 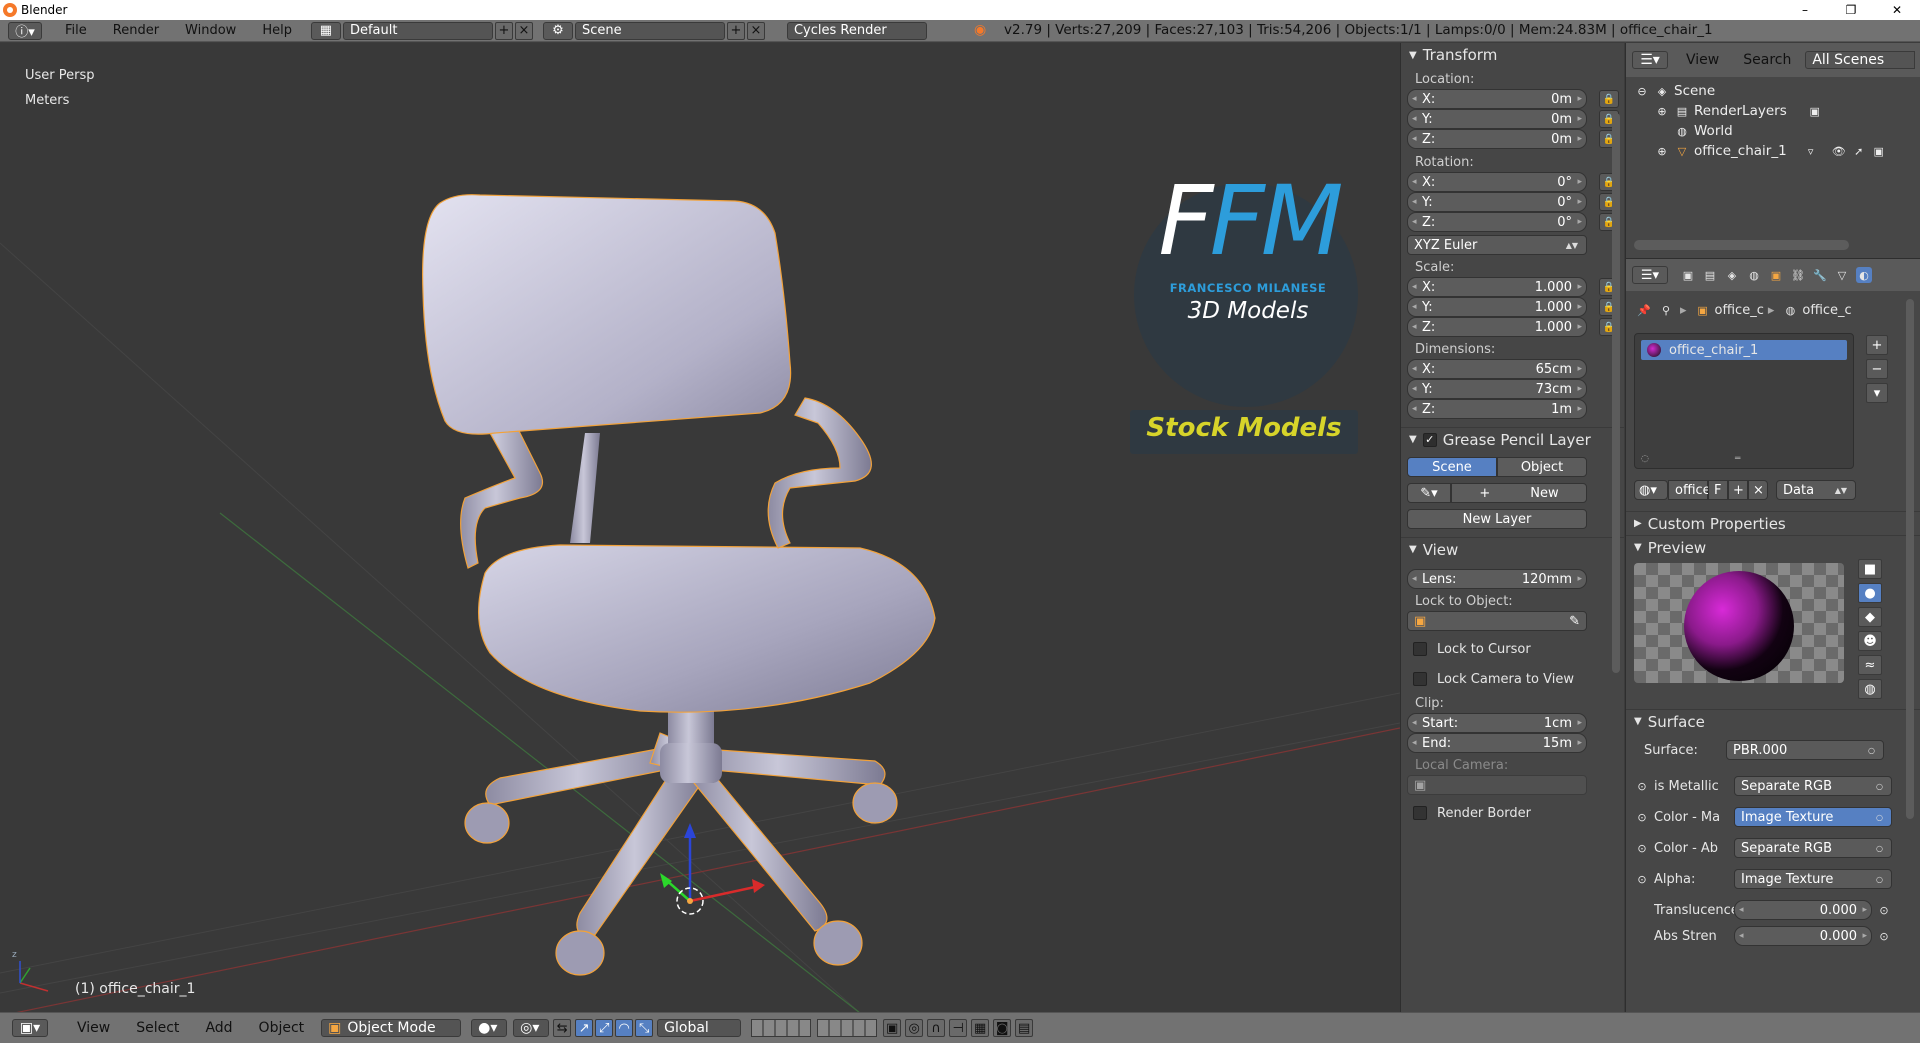 I want to click on clip-end-field: End: 15m, so click(x=1497, y=743).